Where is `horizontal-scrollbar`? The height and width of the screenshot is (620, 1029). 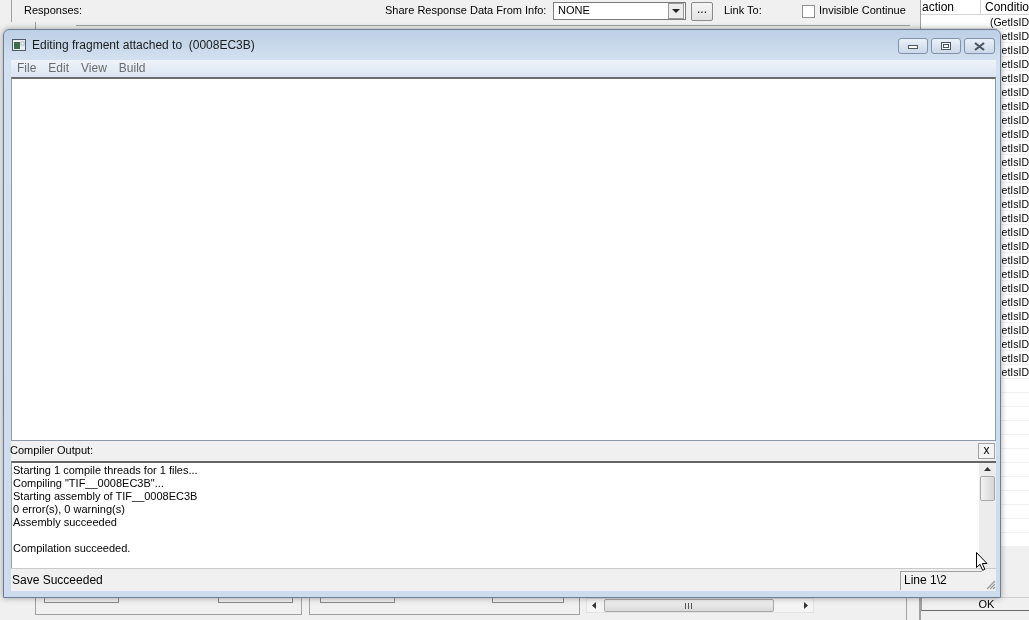 horizontal-scrollbar is located at coordinates (699, 605).